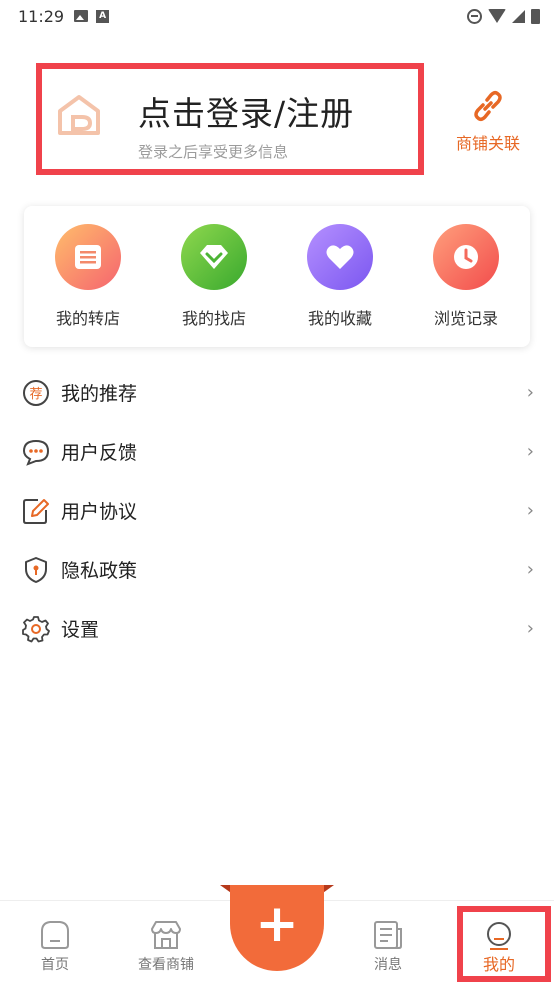 The image size is (554, 984). Describe the element at coordinates (277, 628) in the screenshot. I see `menu-item-settings: 设置 ›` at that location.